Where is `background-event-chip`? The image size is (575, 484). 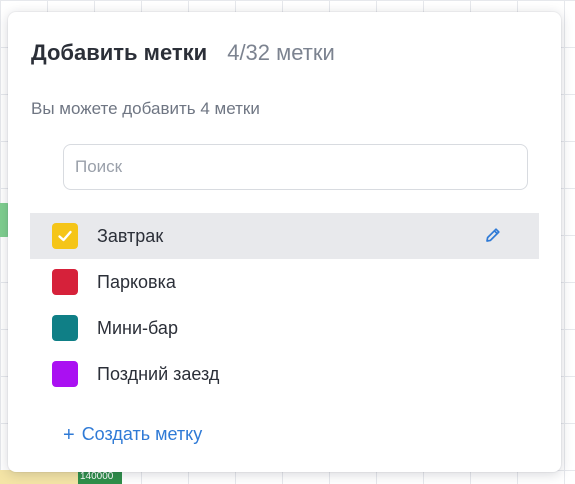 background-event-chip is located at coordinates (39, 477).